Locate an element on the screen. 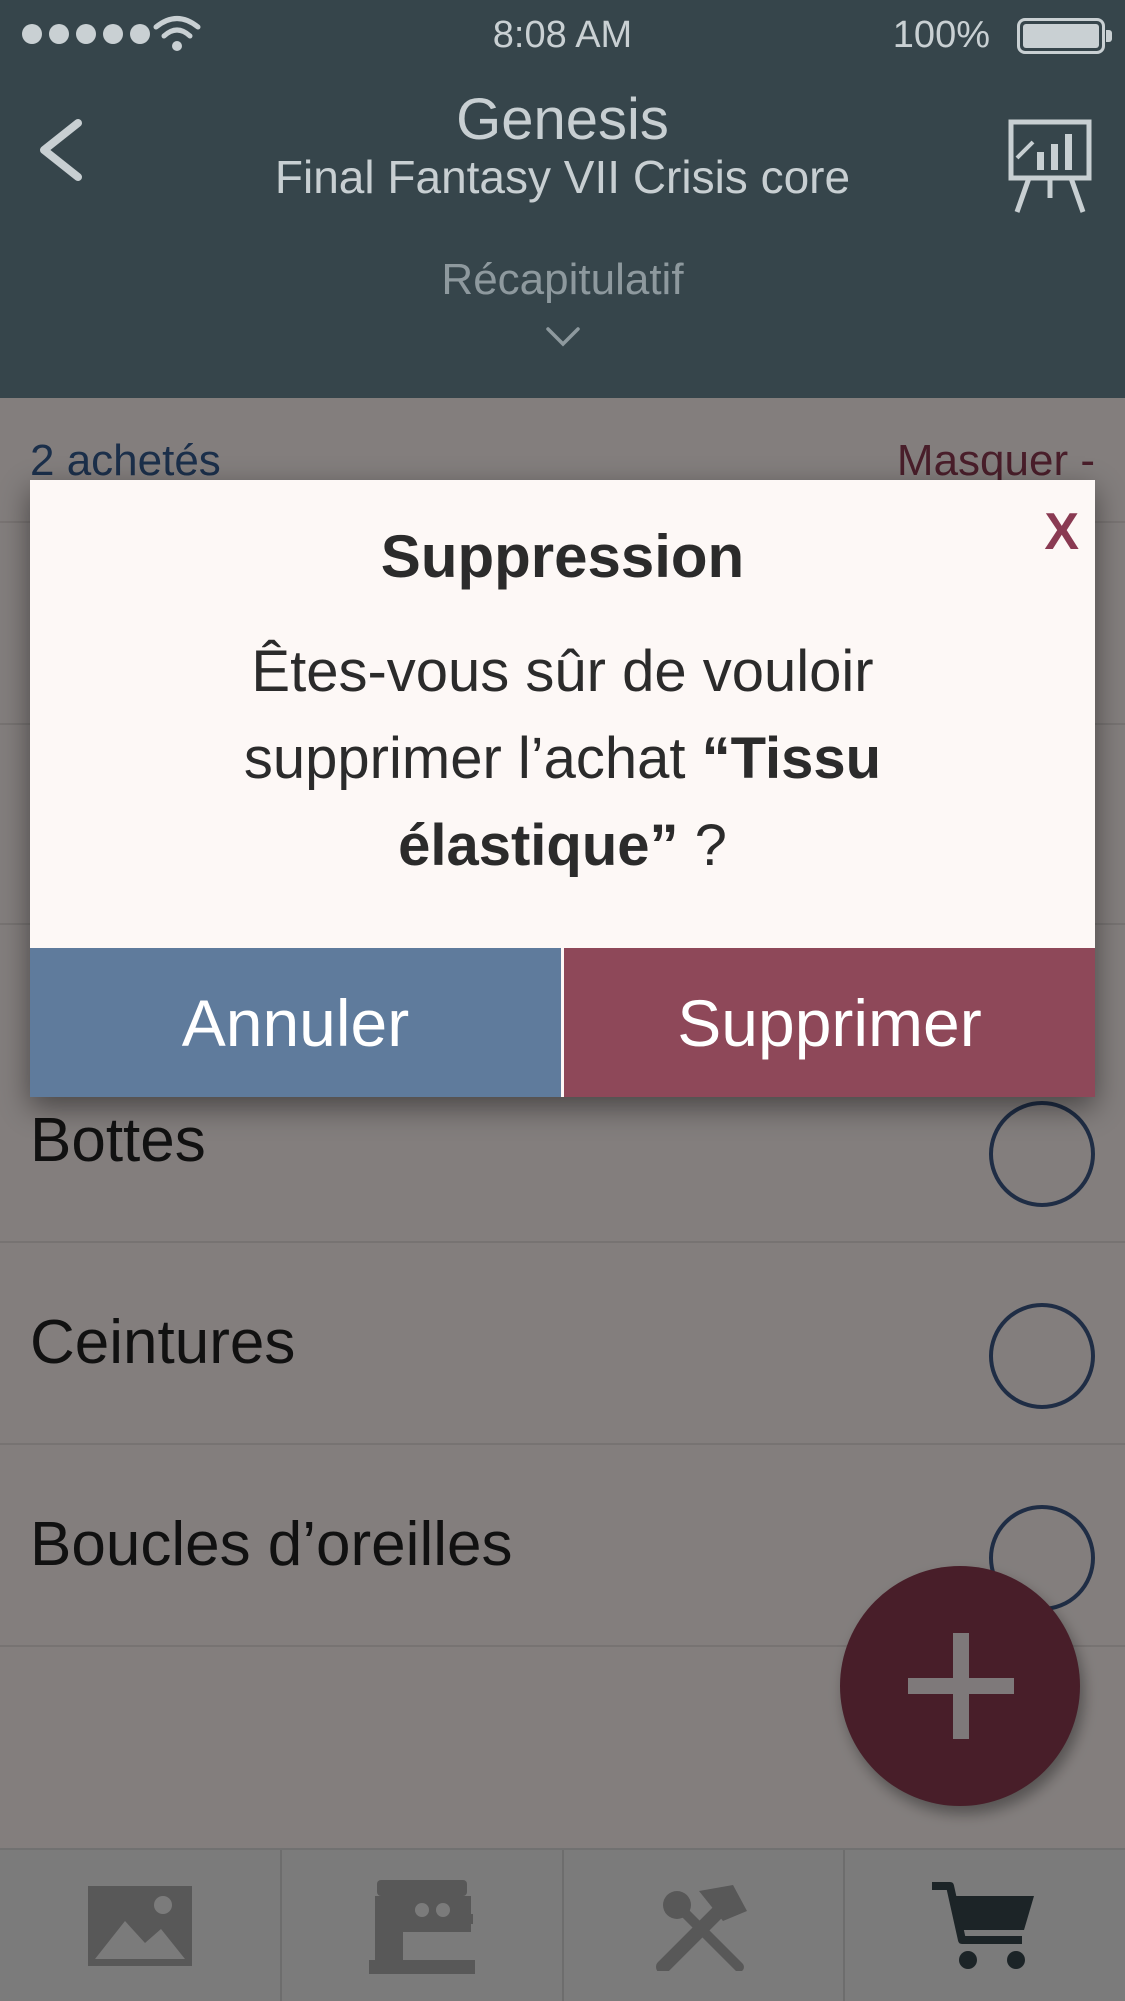 Image resolution: width=1125 pixels, height=2001 pixels. delete-button: Supprimer is located at coordinates (829, 1022).